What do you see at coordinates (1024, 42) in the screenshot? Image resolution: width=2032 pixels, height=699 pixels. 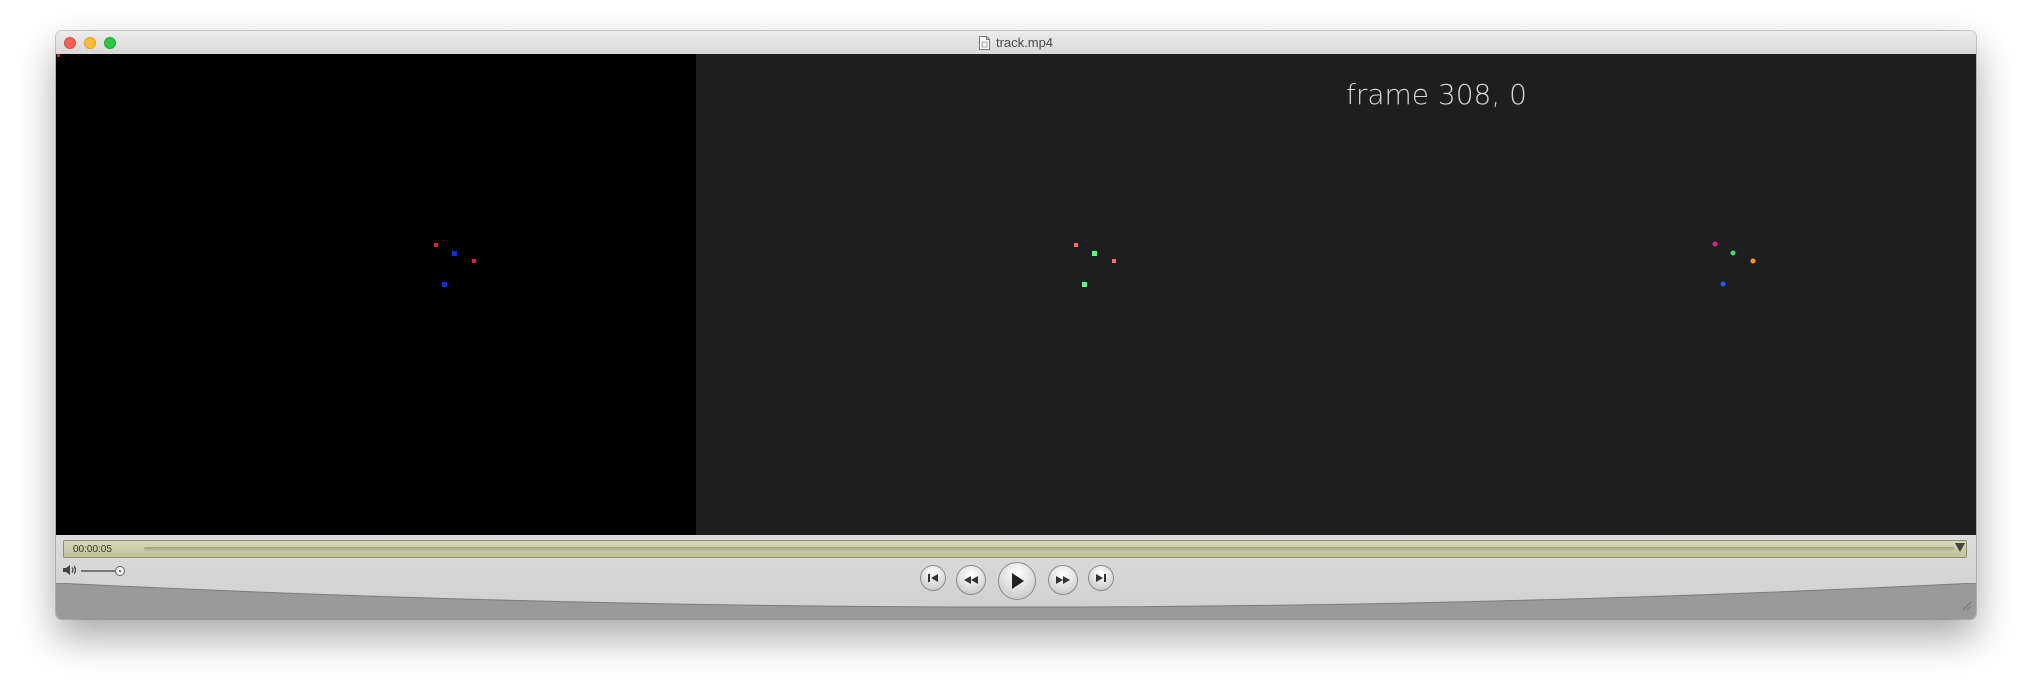 I see `window-title: track.mp4` at bounding box center [1024, 42].